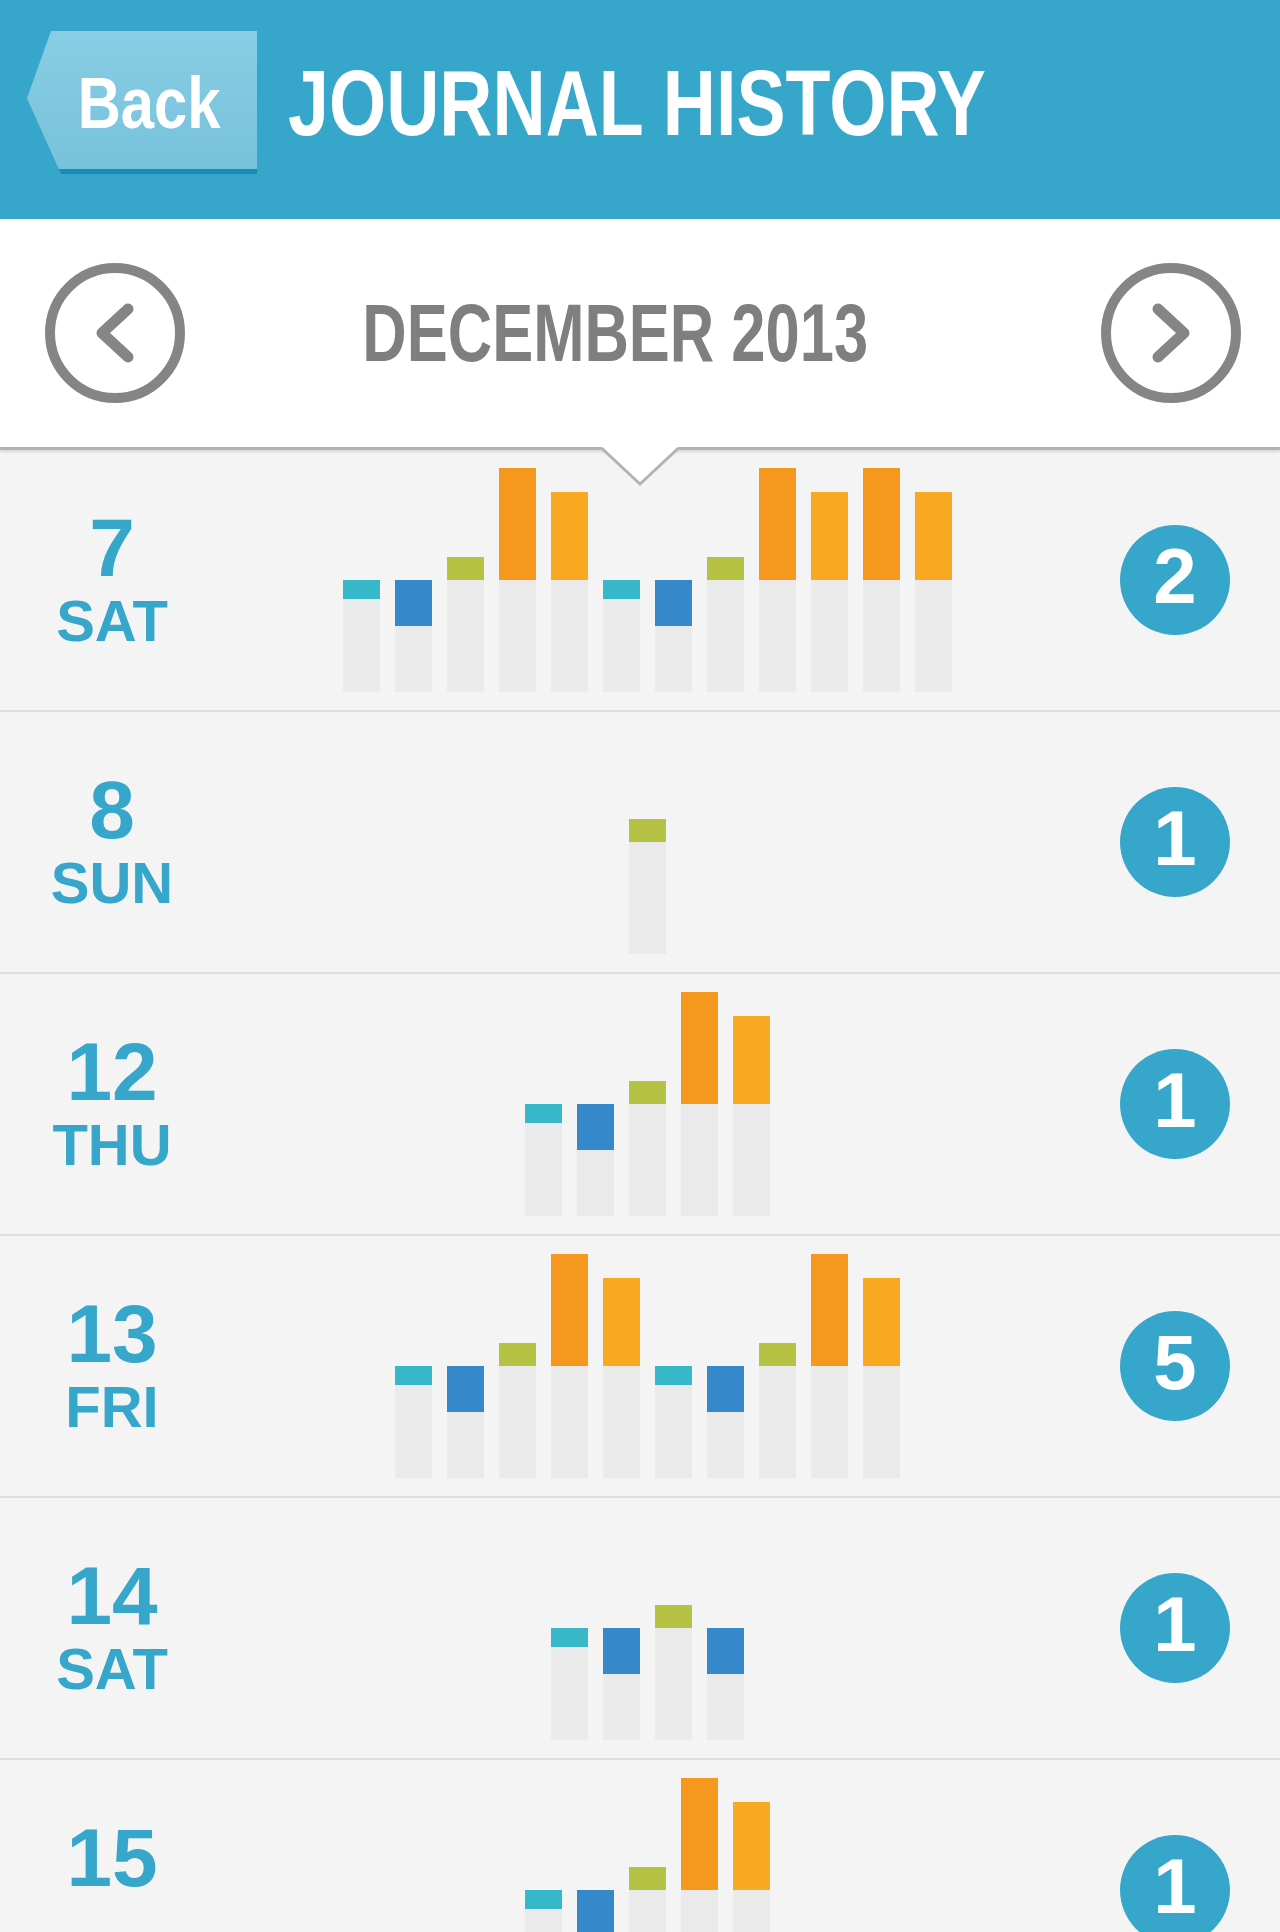 The width and height of the screenshot is (1280, 1932). I want to click on count-badge: 5, so click(1175, 1366).